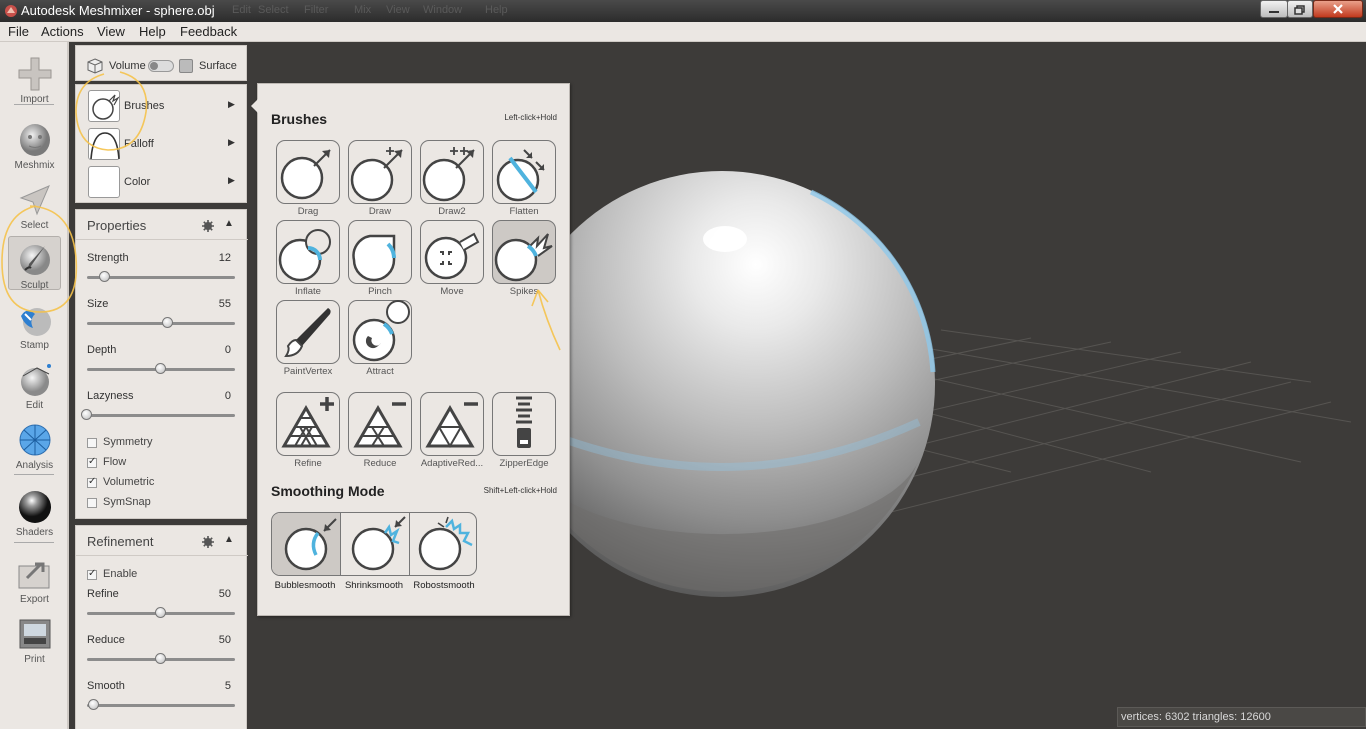 This screenshot has height=729, width=1366. Describe the element at coordinates (380, 431) in the screenshot. I see `tool-reduce: Reduce` at that location.